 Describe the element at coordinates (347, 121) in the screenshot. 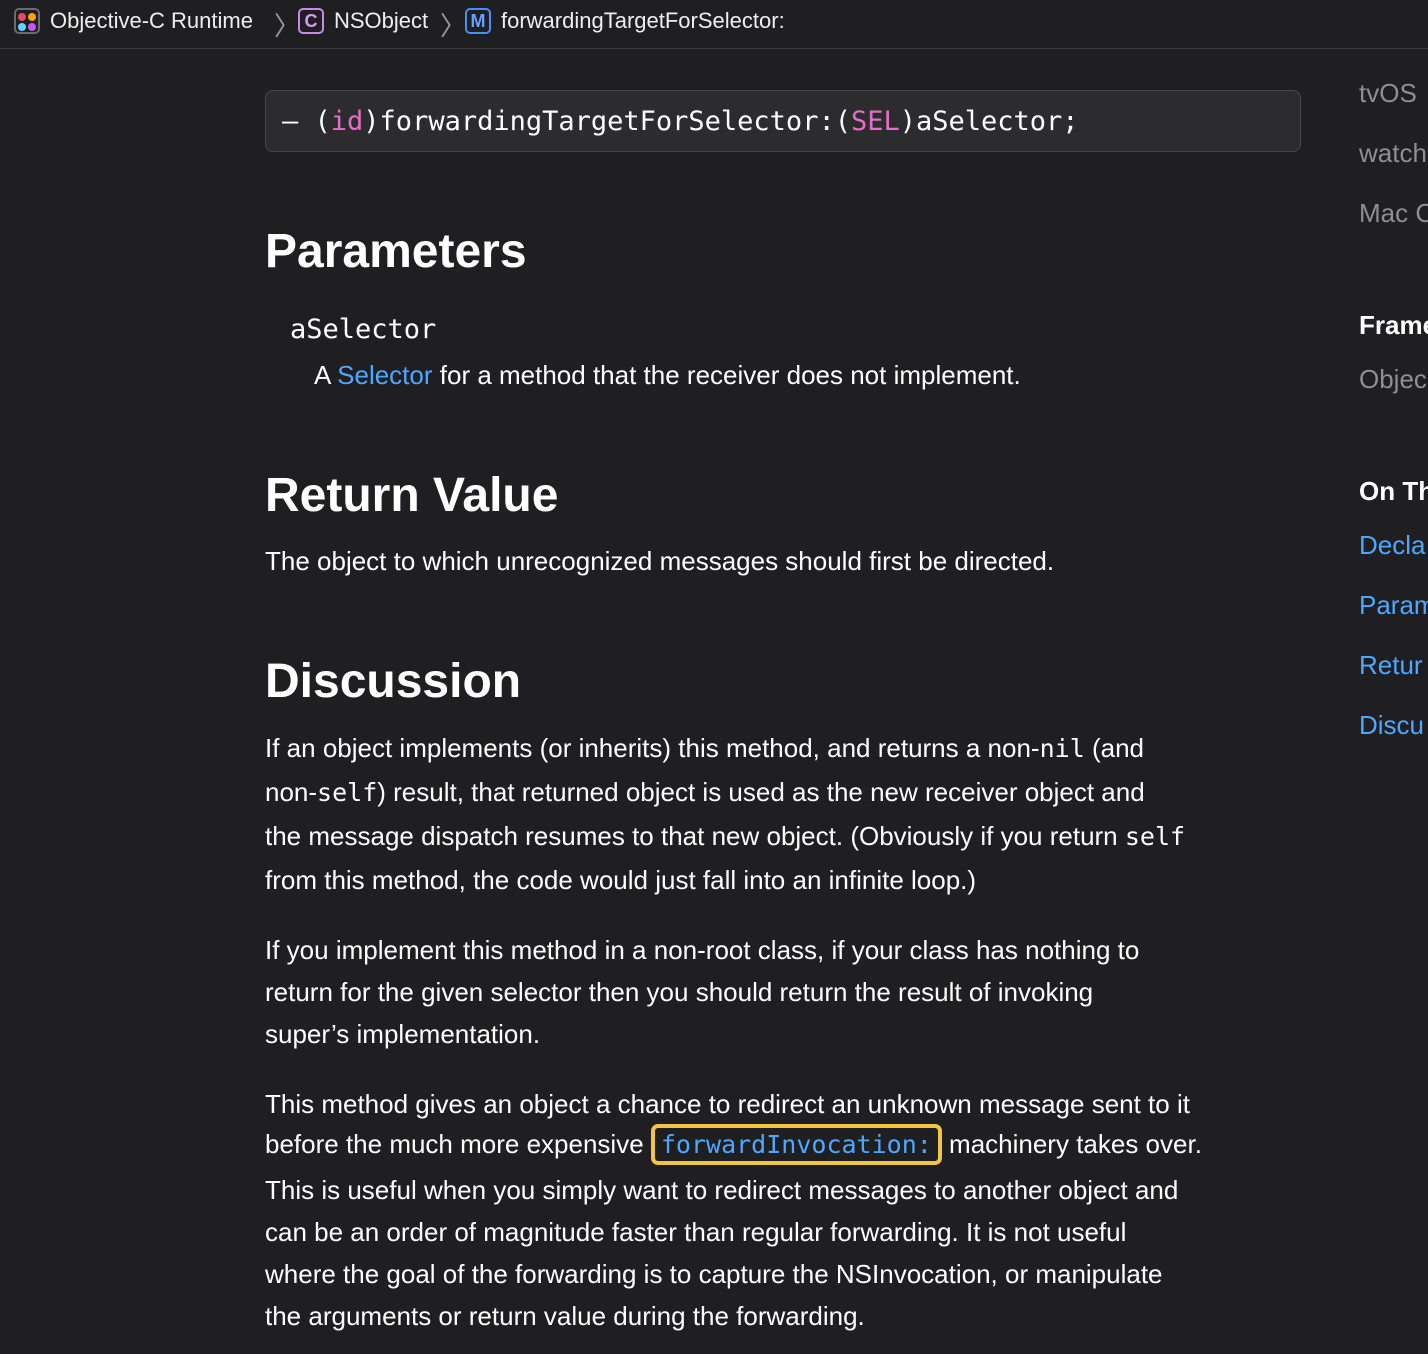

I see `return-type: id` at that location.